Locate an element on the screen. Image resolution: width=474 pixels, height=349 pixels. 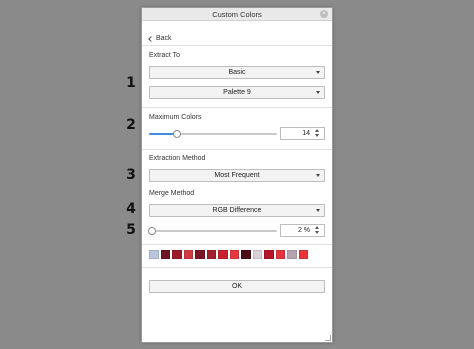
chevron-left-icon is located at coordinates (151, 38).